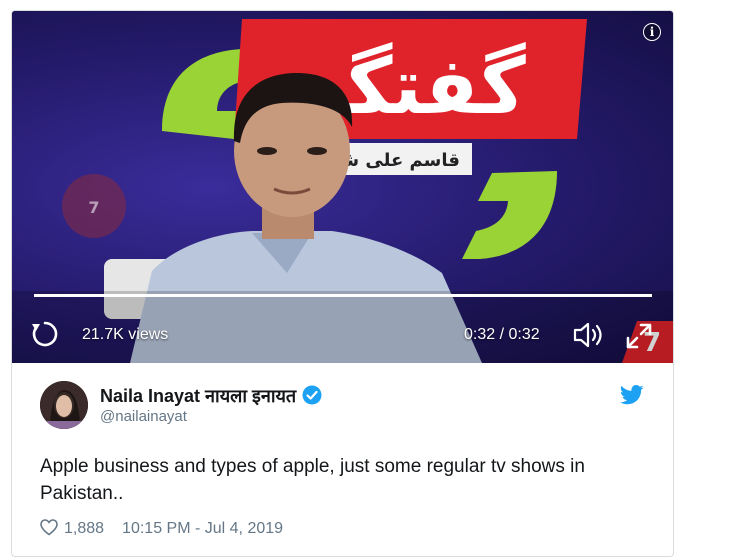 The height and width of the screenshot is (557, 750). I want to click on progress-fill, so click(343, 295).